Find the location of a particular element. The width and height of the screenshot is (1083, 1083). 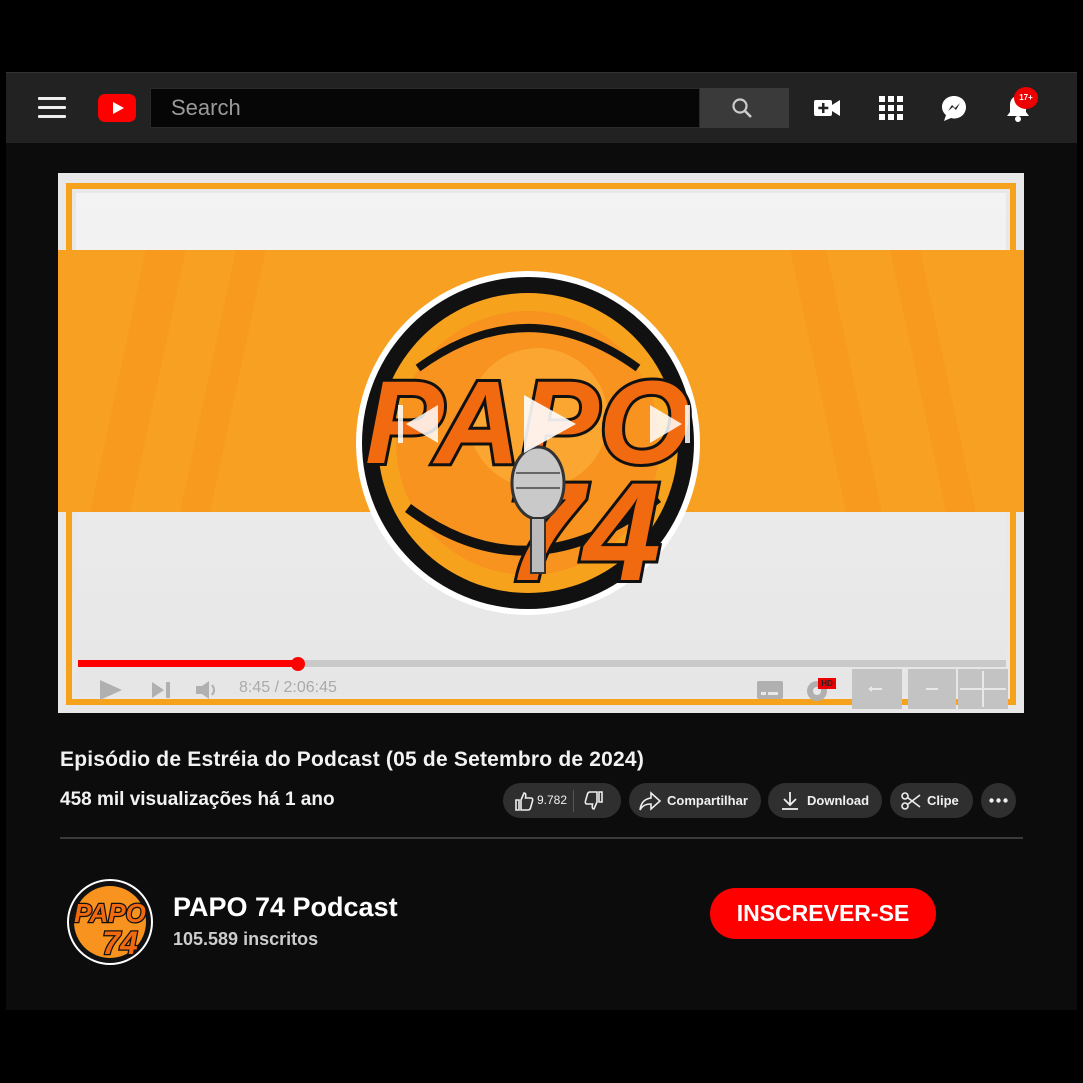

subscriber-count: 105.589 inscritos is located at coordinates (246, 939).